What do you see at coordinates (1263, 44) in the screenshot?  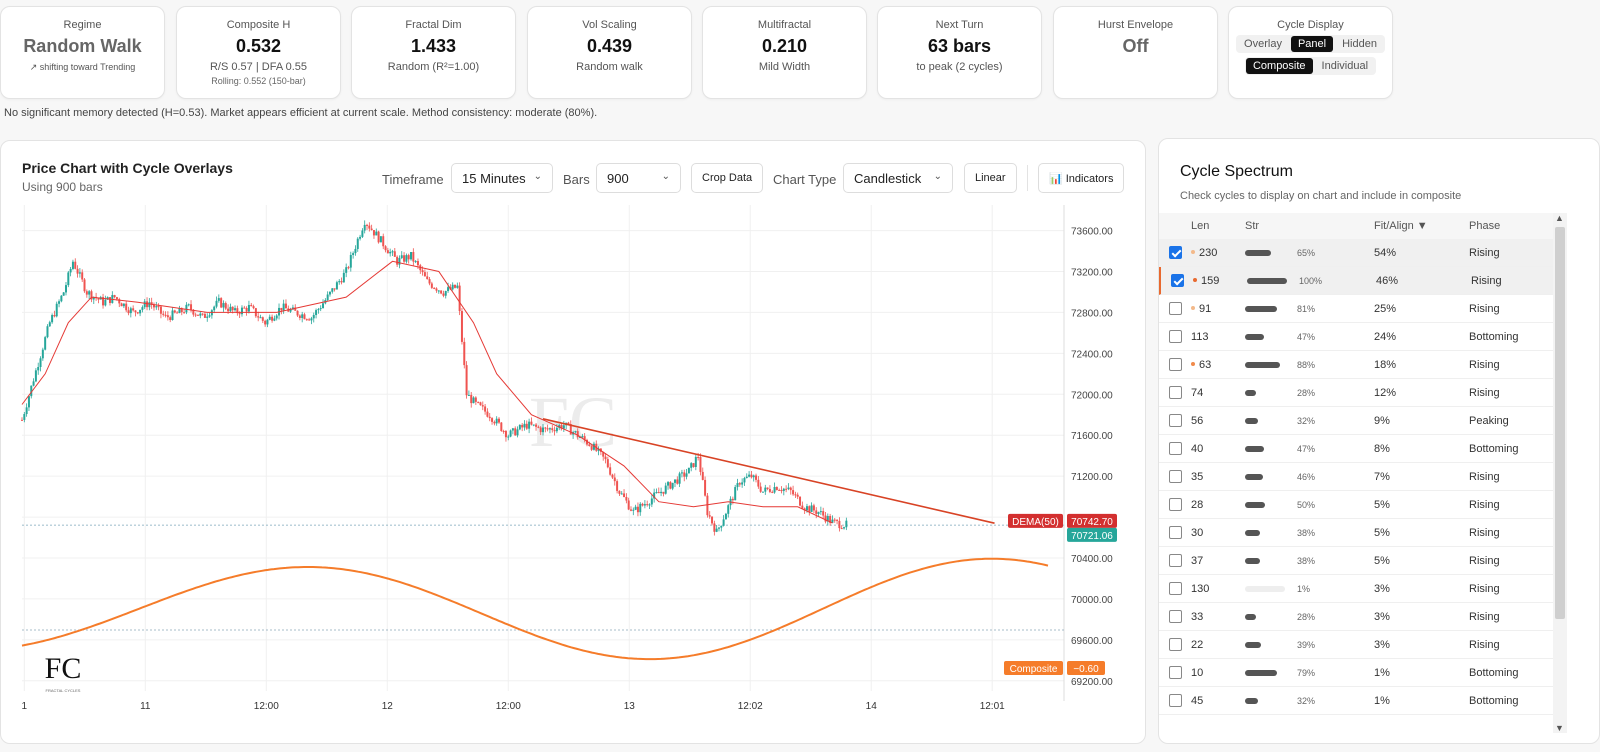 I see `mode-overlay-button: Overlay` at bounding box center [1263, 44].